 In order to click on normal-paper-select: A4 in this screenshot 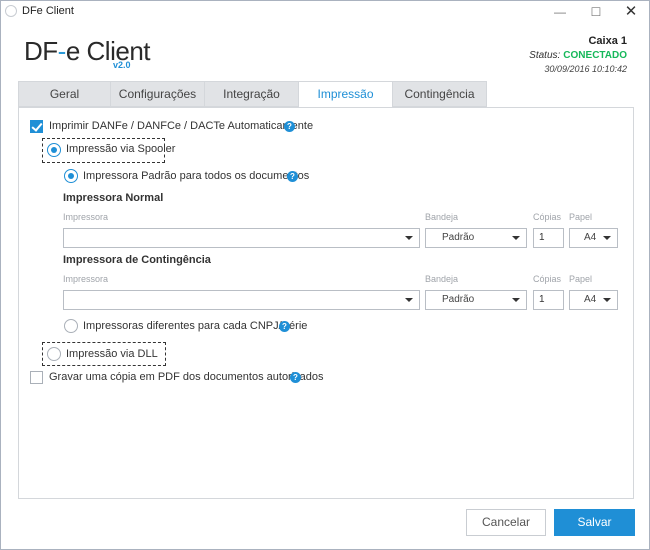, I will do `click(593, 238)`.